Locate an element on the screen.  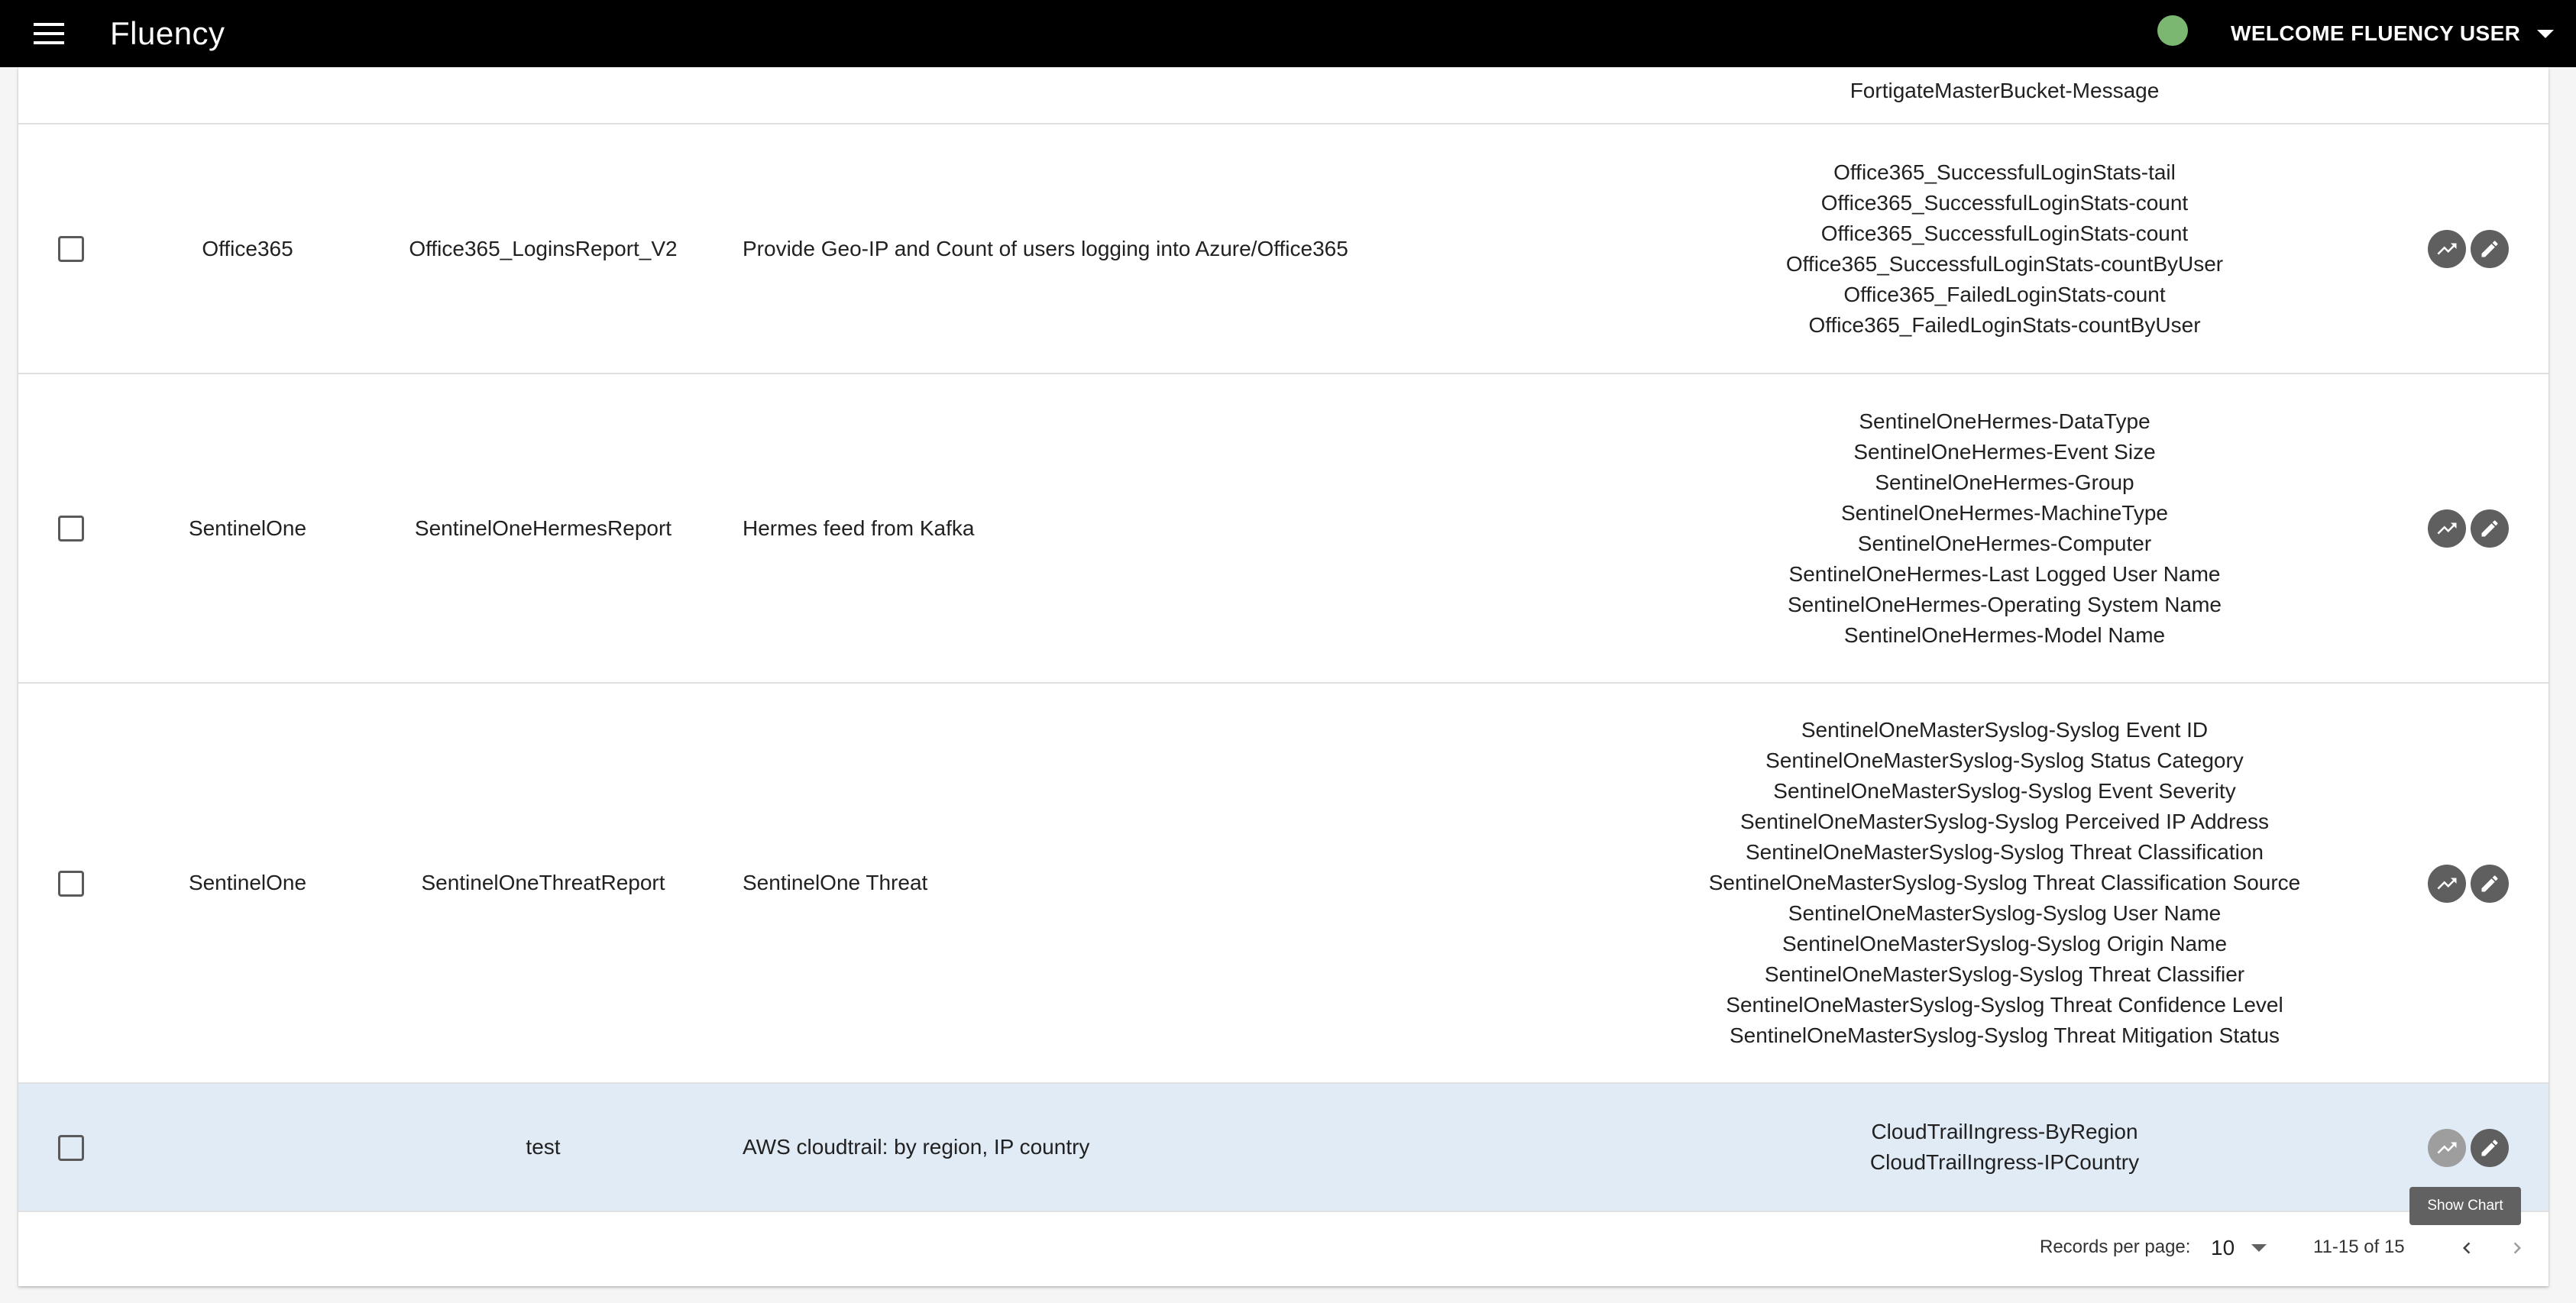
fields-cell: FortigateMasterBucket-Message is located at coordinates (2004, 95).